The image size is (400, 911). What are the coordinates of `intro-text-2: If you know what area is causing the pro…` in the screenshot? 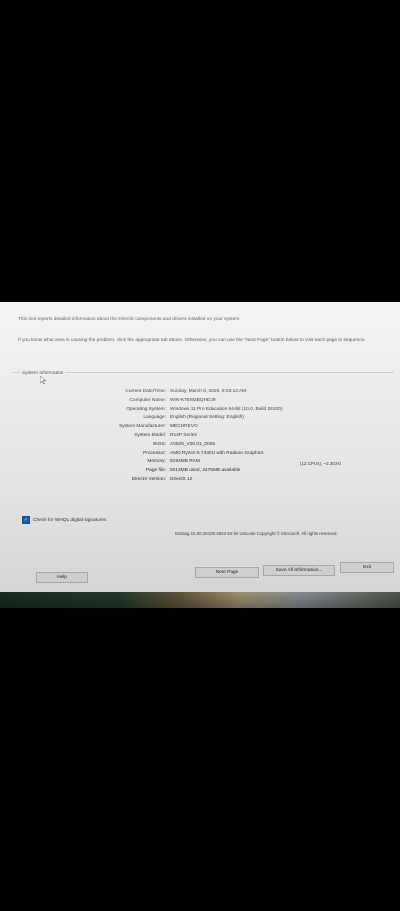 It's located at (192, 340).